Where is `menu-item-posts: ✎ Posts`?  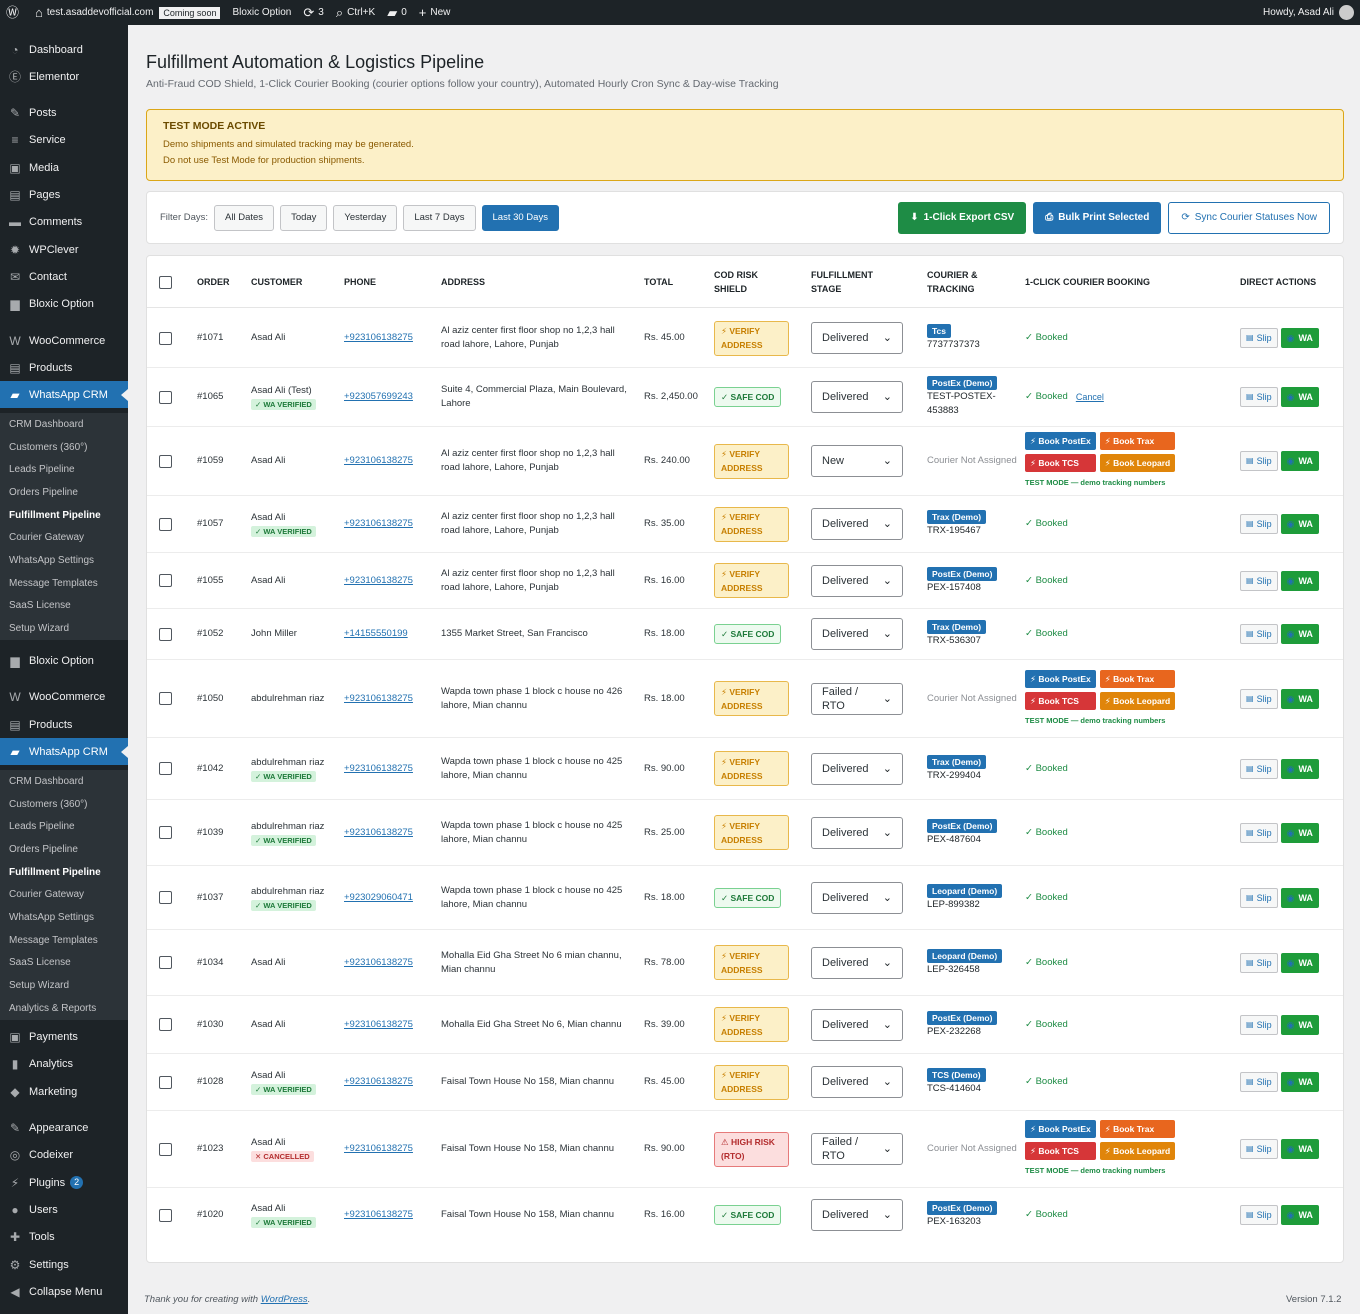
menu-item-posts: ✎ Posts is located at coordinates (64, 112).